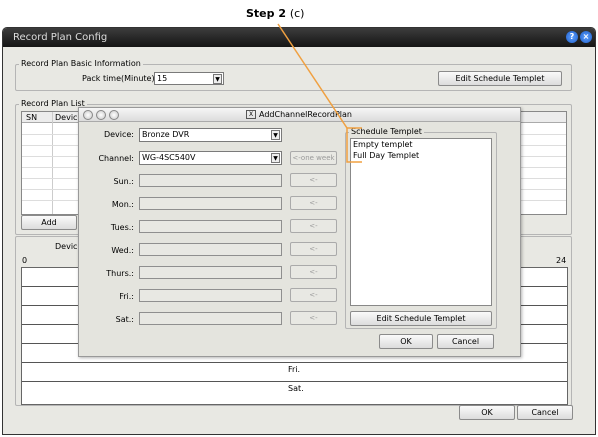  What do you see at coordinates (210, 203) in the screenshot?
I see `mon-field` at bounding box center [210, 203].